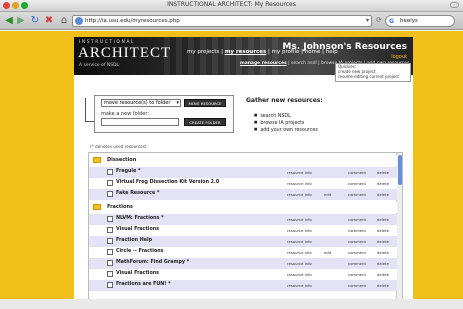 This screenshot has height=309, width=463. I want to click on resource-title: MathForum: Find Grampy *, so click(152, 262).